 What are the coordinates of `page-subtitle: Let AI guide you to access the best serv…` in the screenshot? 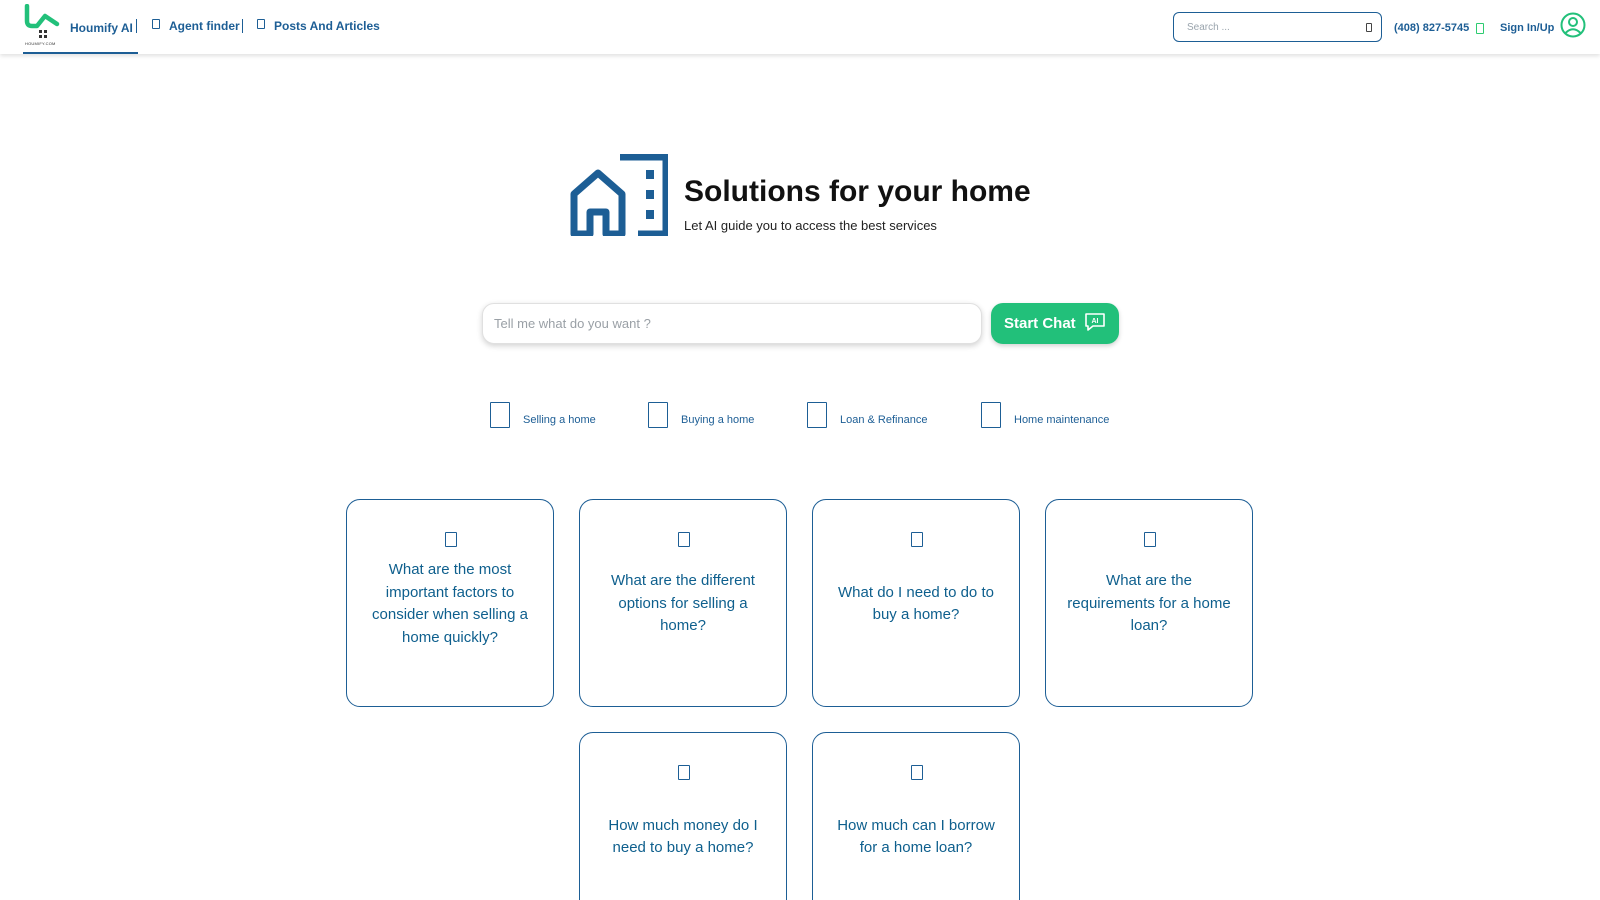 It's located at (810, 225).